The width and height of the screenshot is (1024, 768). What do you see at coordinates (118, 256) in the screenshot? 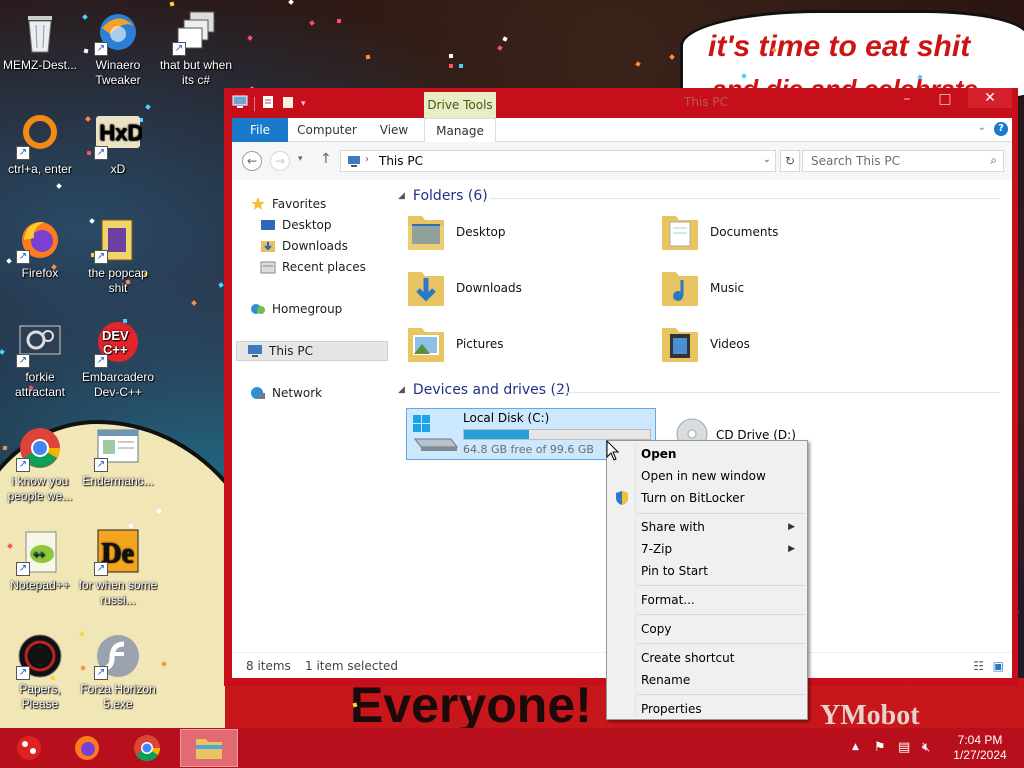
I see `desktop-icon-popcap: ↗ the popcap shit` at bounding box center [118, 256].